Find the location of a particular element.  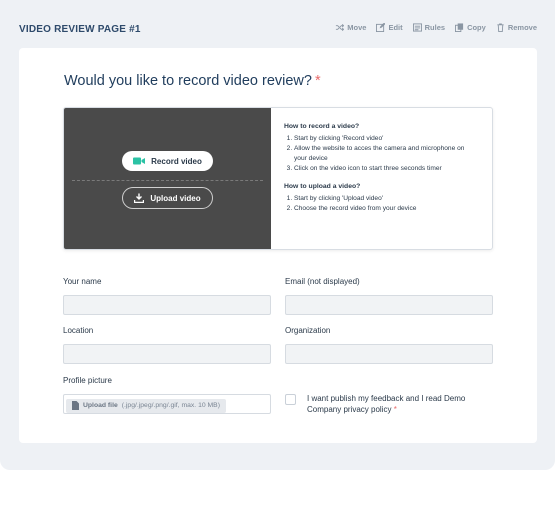

rules-button: Rules is located at coordinates (429, 27).